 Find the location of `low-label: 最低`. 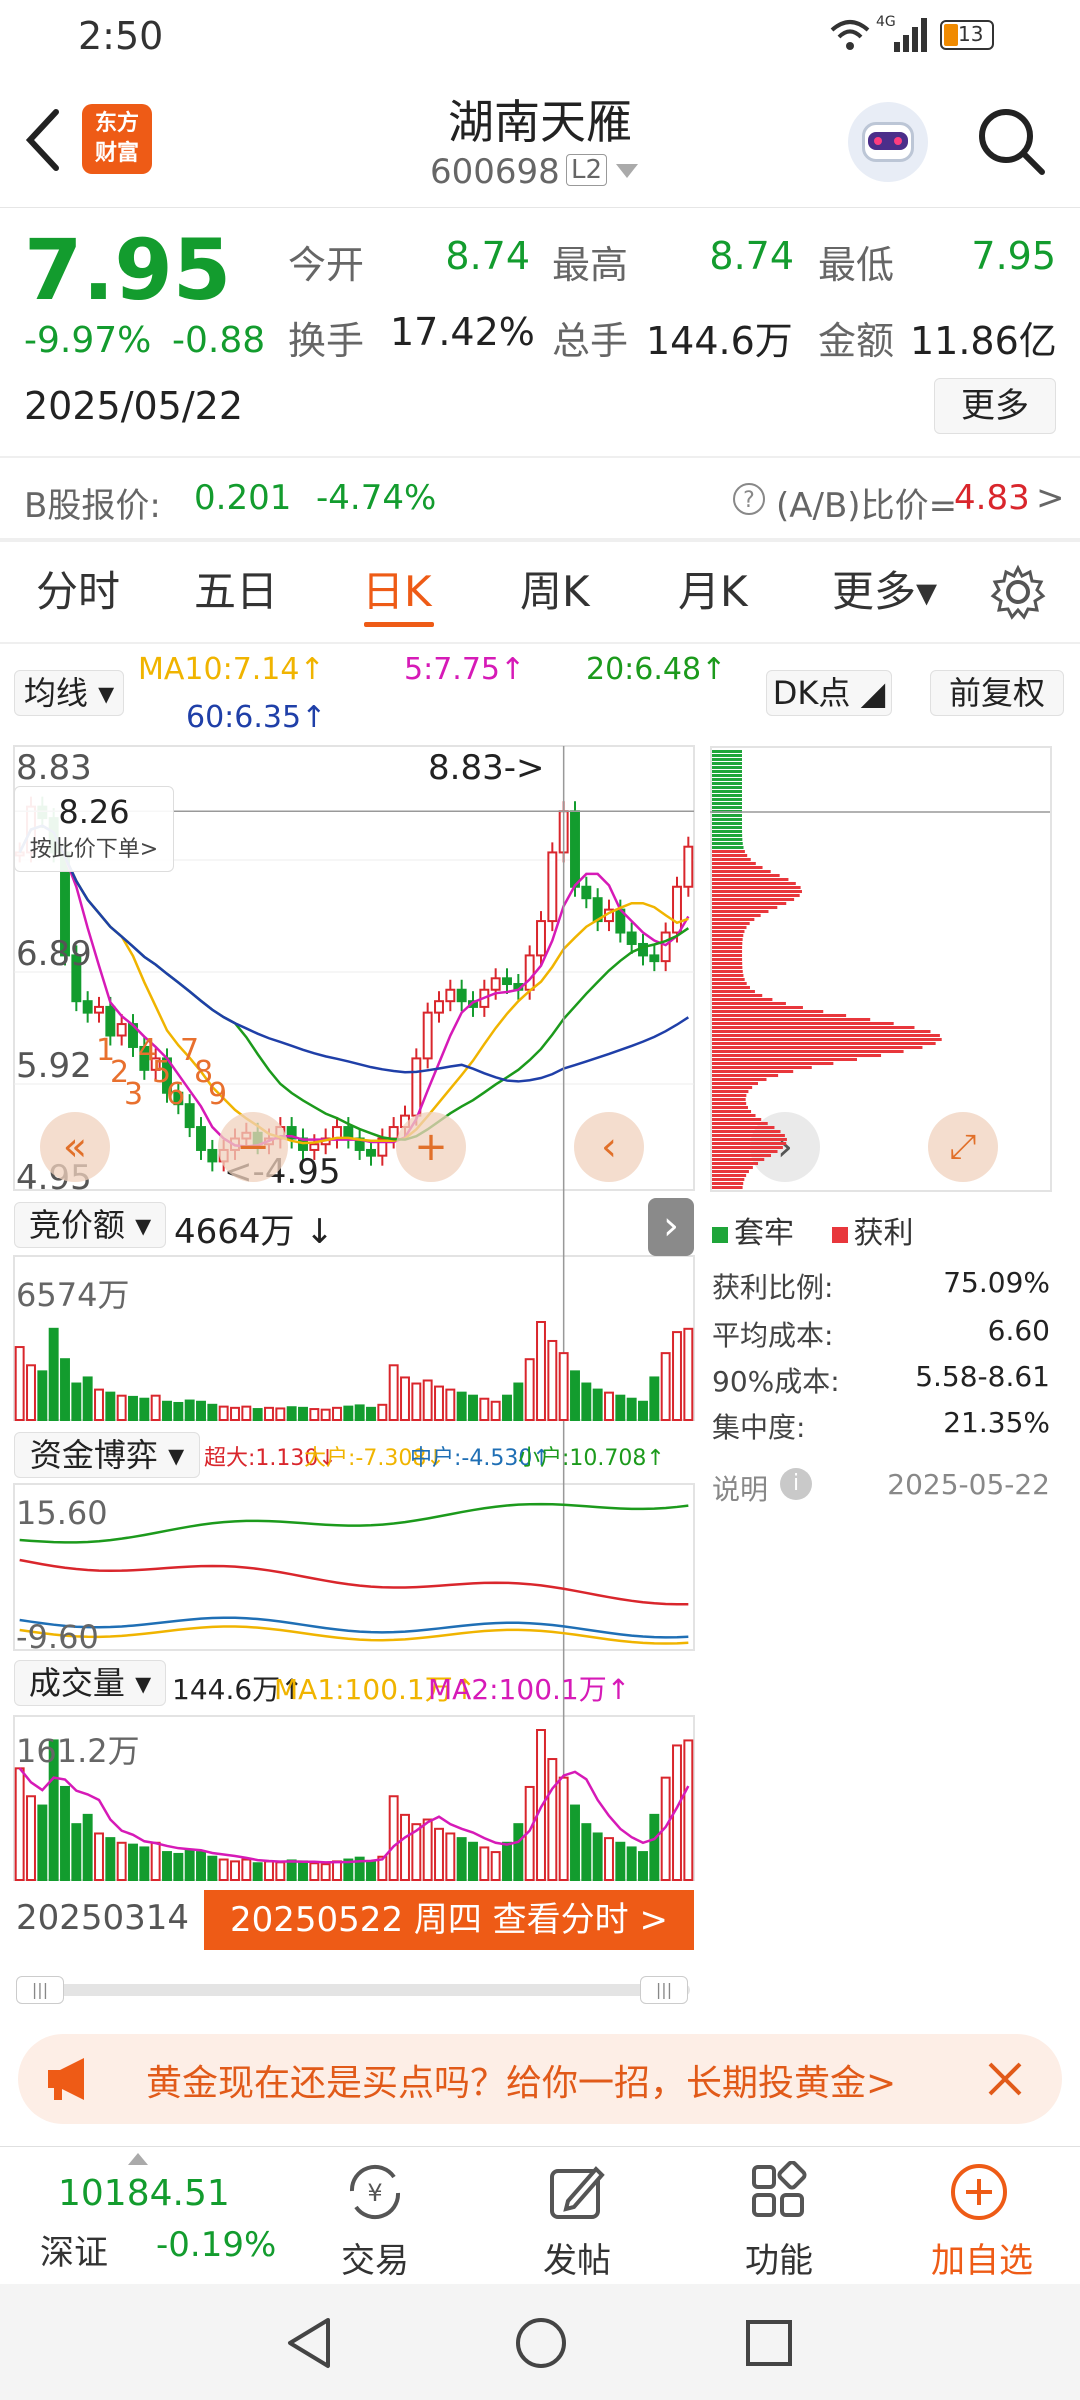

low-label: 最低 is located at coordinates (856, 265).